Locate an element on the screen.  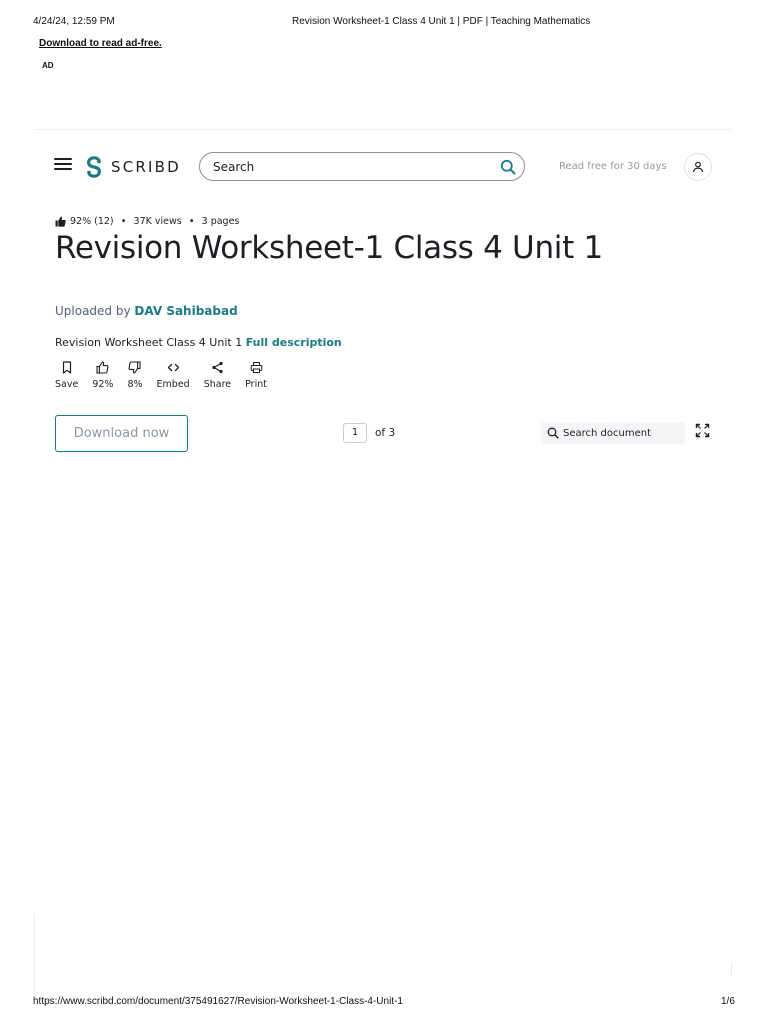
bookmark-icon is located at coordinates (66, 367).